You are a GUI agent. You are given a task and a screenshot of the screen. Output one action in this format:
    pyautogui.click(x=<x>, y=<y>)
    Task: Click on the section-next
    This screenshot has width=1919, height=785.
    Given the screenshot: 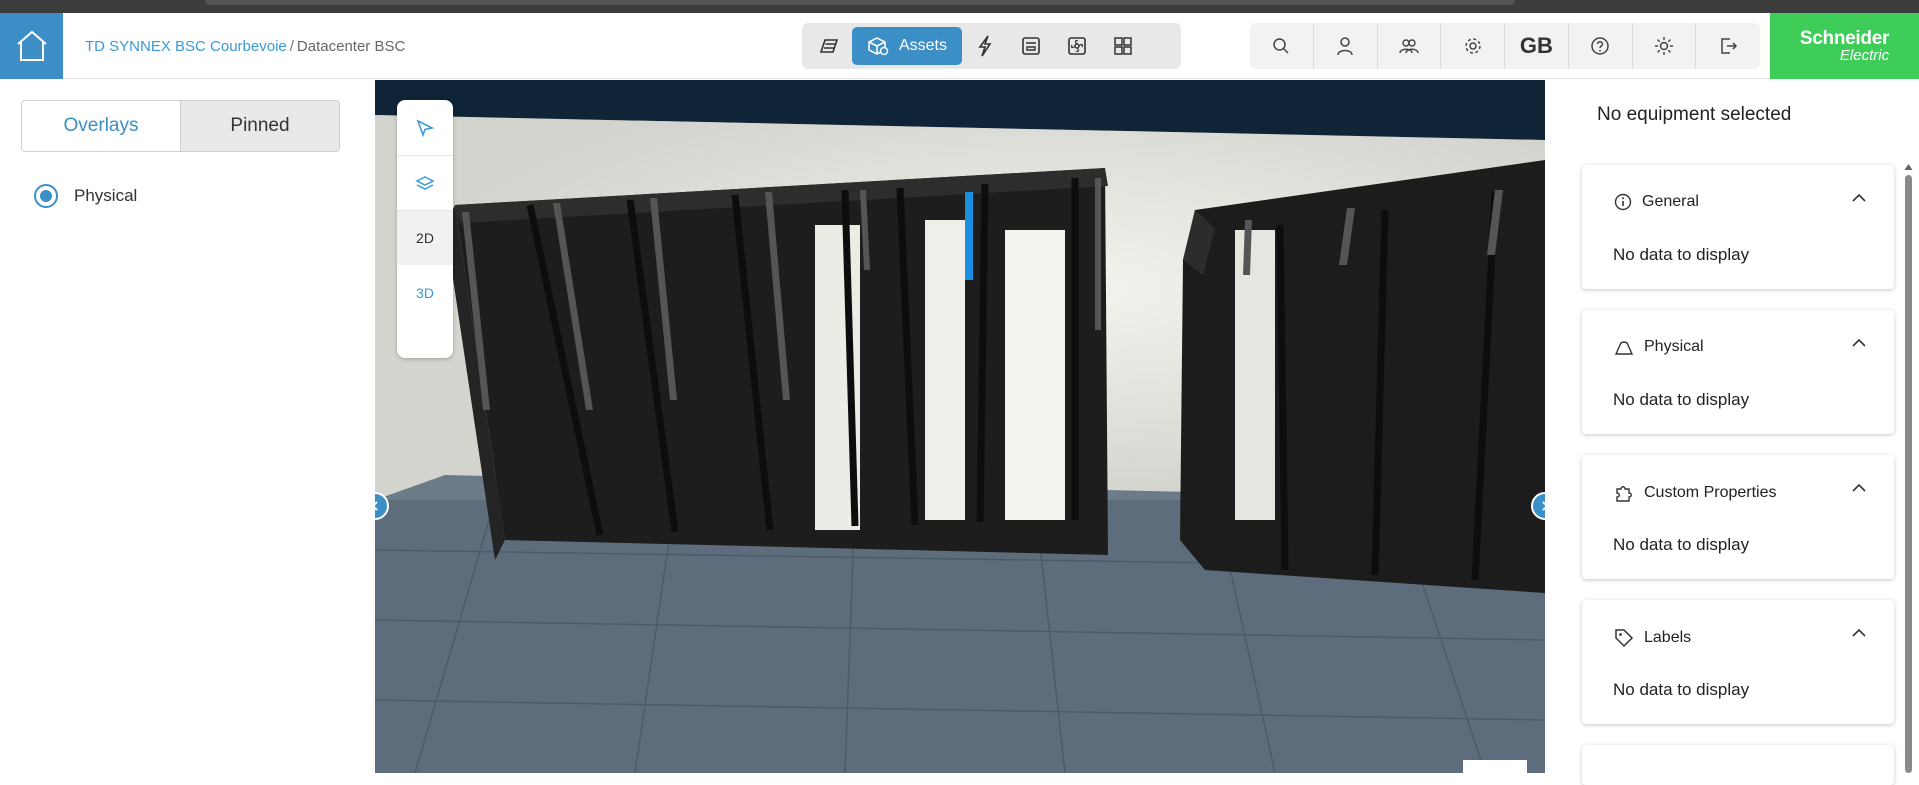 What is the action you would take?
    pyautogui.click(x=1738, y=765)
    